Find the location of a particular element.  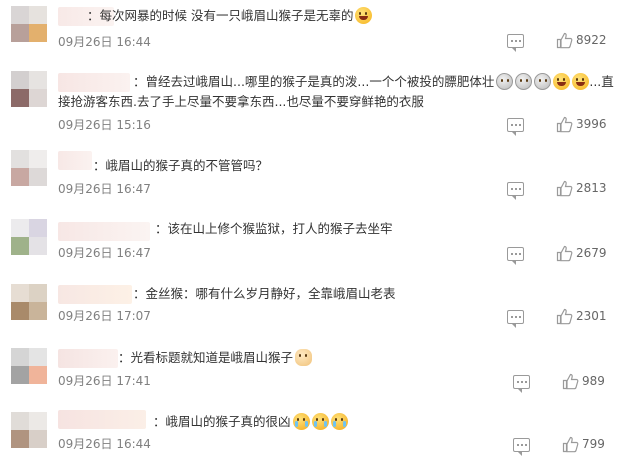

like-count: 2679 is located at coordinates (591, 253).